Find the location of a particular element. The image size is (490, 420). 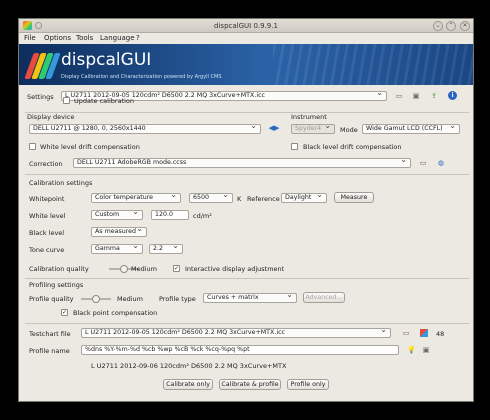

black-point-label: Black point compensation is located at coordinates (115, 313).